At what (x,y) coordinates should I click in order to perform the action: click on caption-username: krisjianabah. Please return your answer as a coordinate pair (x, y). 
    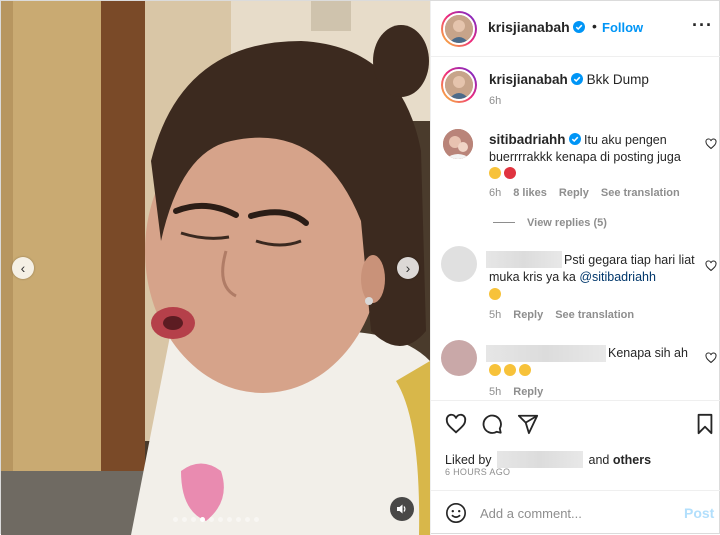
    Looking at the image, I should click on (528, 79).